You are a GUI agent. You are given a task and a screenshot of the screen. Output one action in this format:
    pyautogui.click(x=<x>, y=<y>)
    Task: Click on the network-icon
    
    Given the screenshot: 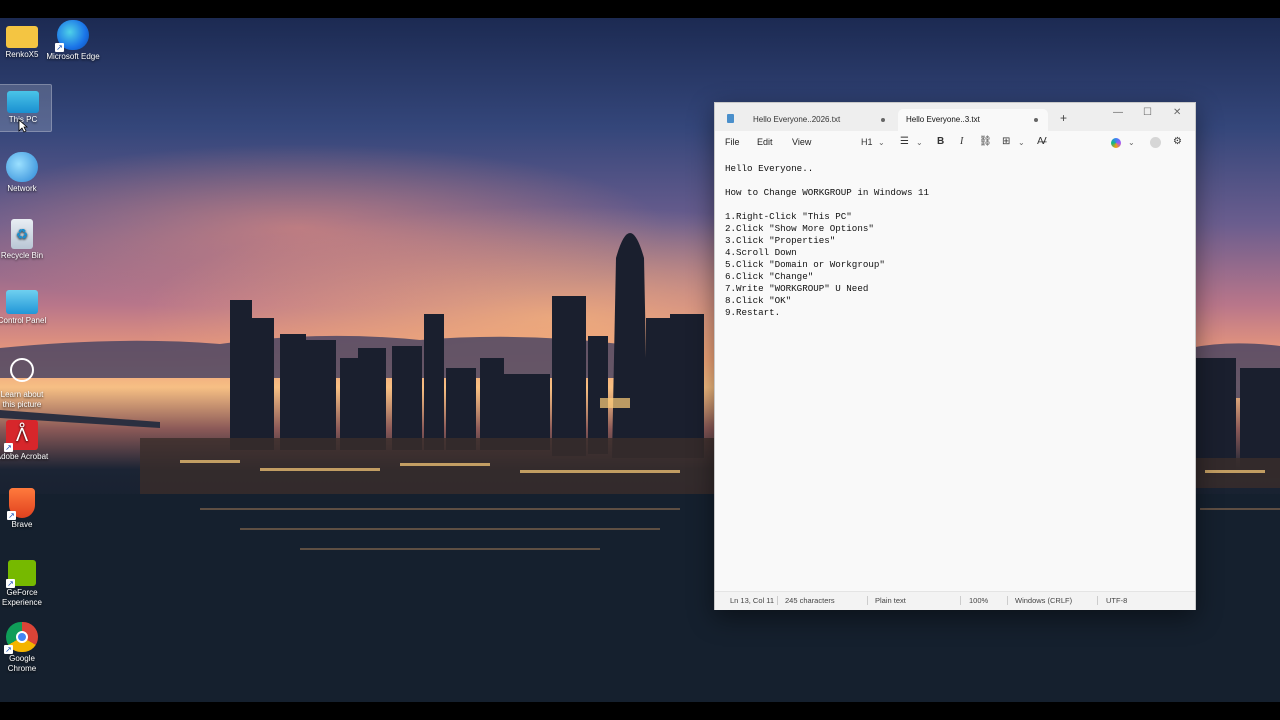 What is the action you would take?
    pyautogui.click(x=22, y=167)
    